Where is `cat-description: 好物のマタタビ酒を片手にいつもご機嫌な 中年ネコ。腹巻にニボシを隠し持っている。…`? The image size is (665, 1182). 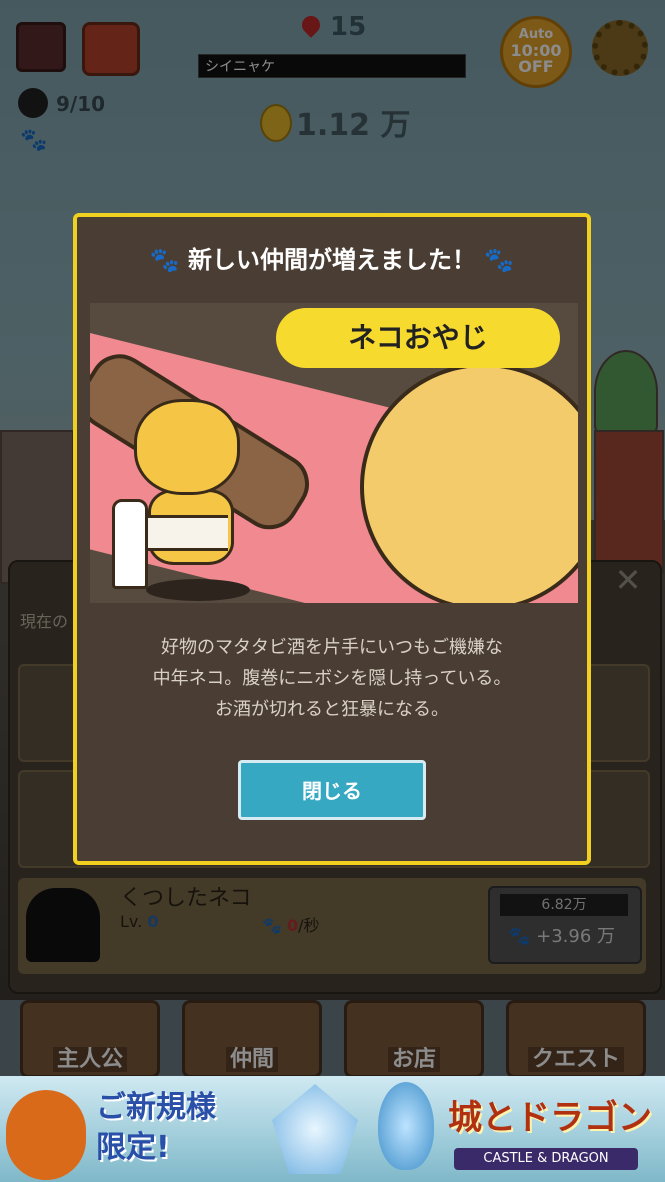
cat-description: 好物のマタタビ酒を片手にいつもご機嫌な 中年ネコ。腹巻にニボシを隠し持っている。… is located at coordinates (332, 678).